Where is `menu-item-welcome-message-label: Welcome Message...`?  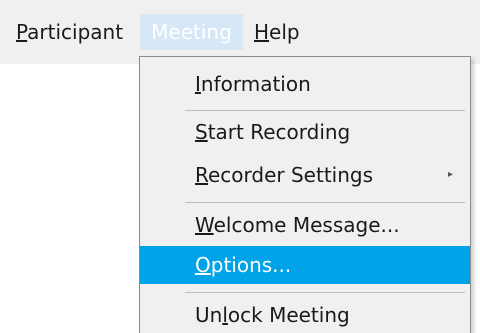 menu-item-welcome-message-label: Welcome Message... is located at coordinates (297, 225).